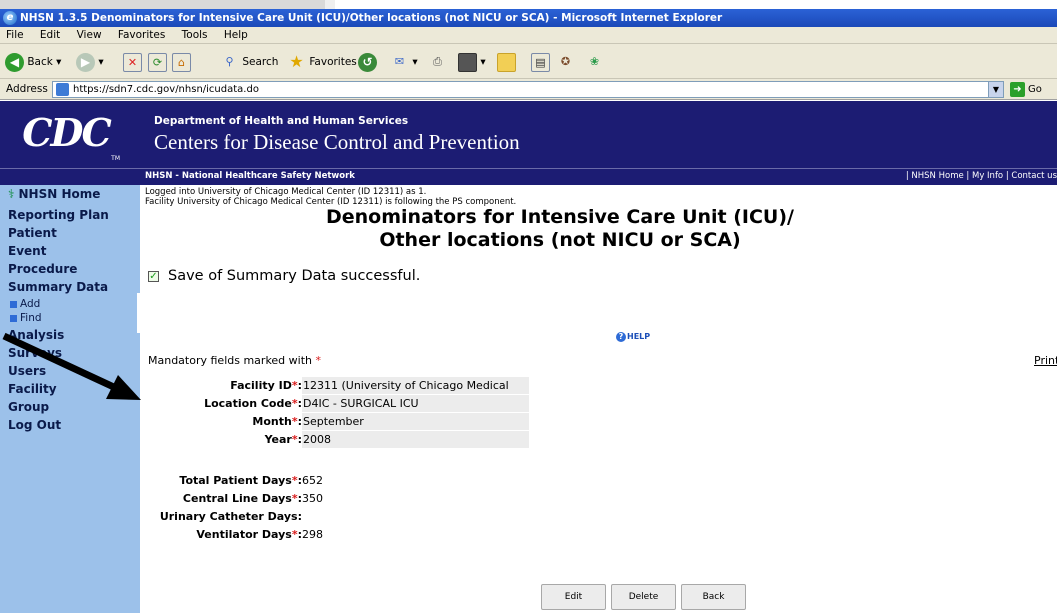  Describe the element at coordinates (284, 276) in the screenshot. I see `success-message: ✓ Save of Summary Data successful.` at that location.